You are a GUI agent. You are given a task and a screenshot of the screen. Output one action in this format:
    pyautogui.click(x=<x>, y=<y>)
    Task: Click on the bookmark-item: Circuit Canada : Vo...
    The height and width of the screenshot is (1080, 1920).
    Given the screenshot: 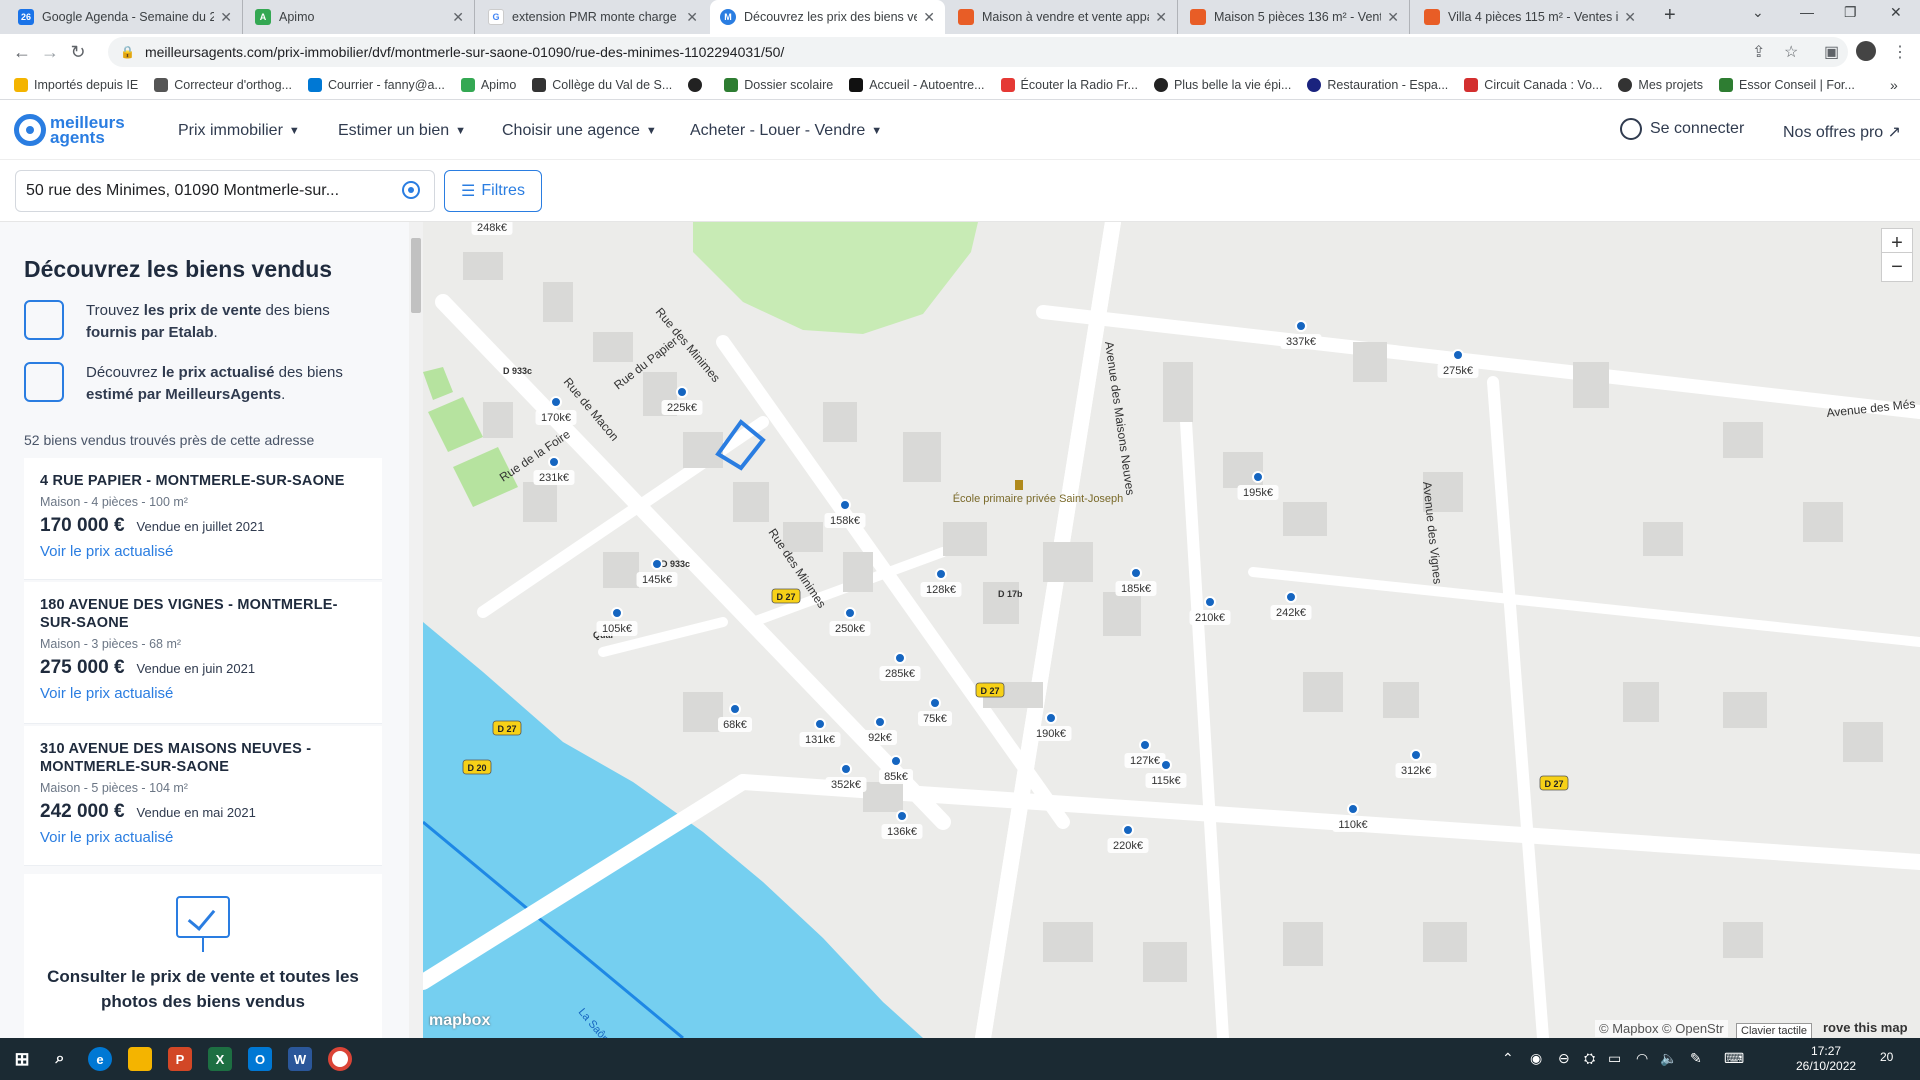 What is the action you would take?
    pyautogui.click(x=1533, y=84)
    